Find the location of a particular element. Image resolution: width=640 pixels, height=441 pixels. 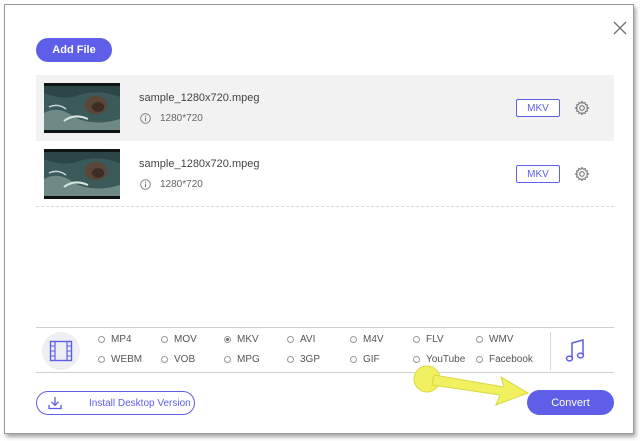

format-option: WMV is located at coordinates (494, 339).